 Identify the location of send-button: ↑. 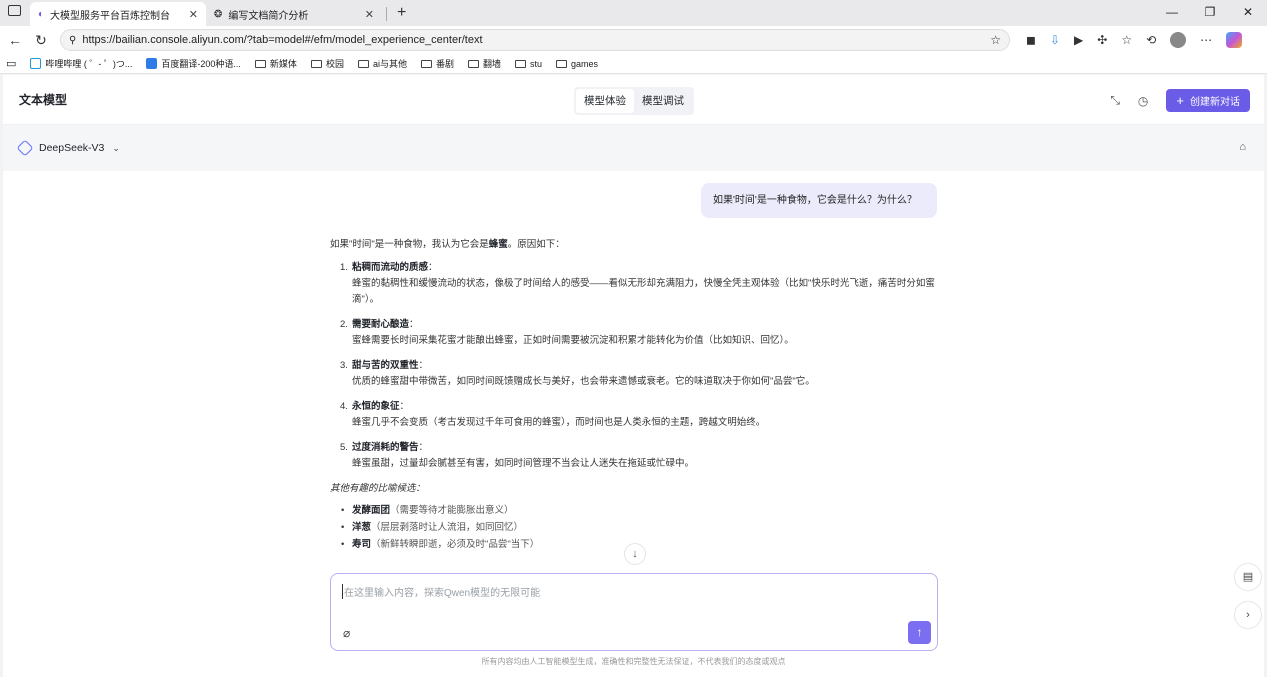
(919, 632).